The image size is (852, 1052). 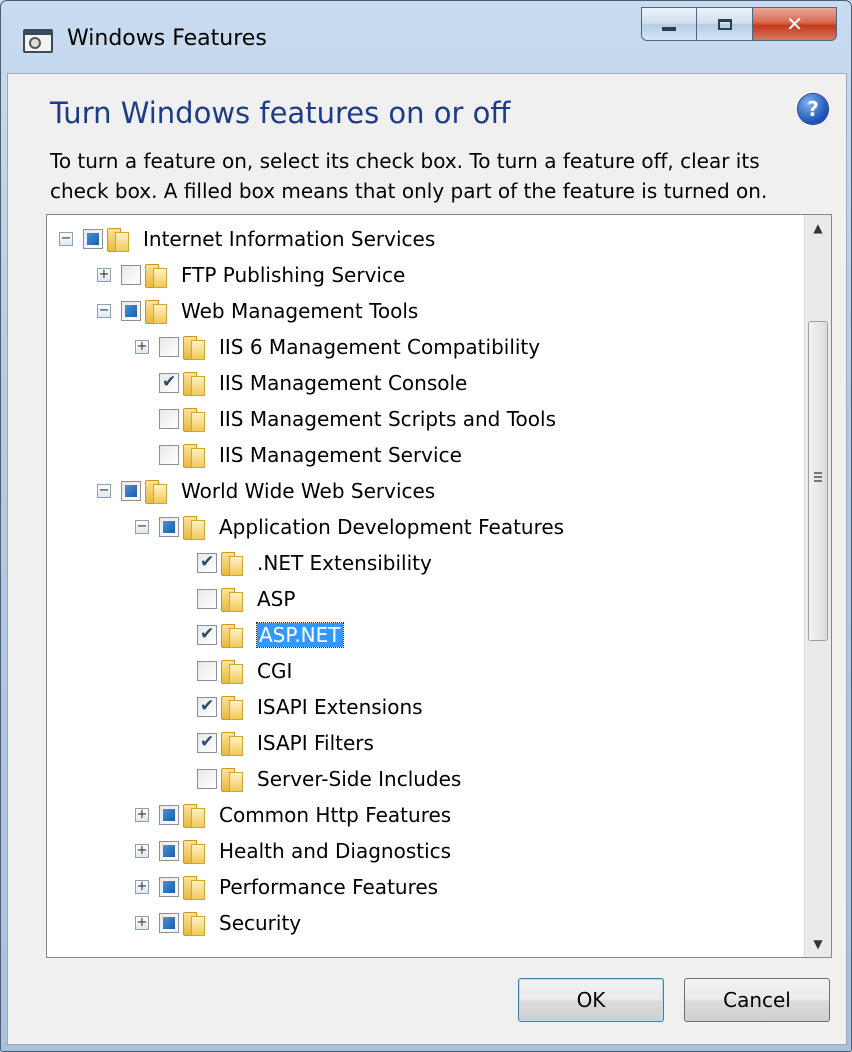 I want to click on tree-item-label: World Wide Web Services, so click(x=308, y=491).